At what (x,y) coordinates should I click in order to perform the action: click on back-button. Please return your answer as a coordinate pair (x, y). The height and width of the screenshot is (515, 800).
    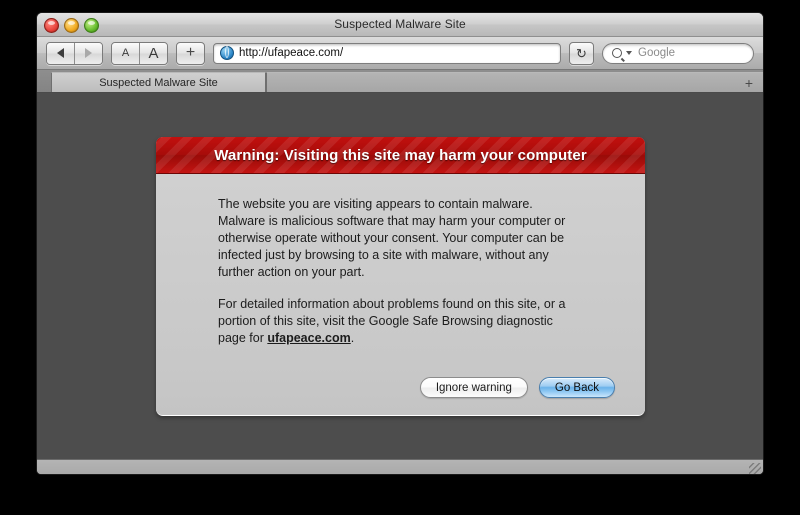
    Looking at the image, I should click on (60, 53).